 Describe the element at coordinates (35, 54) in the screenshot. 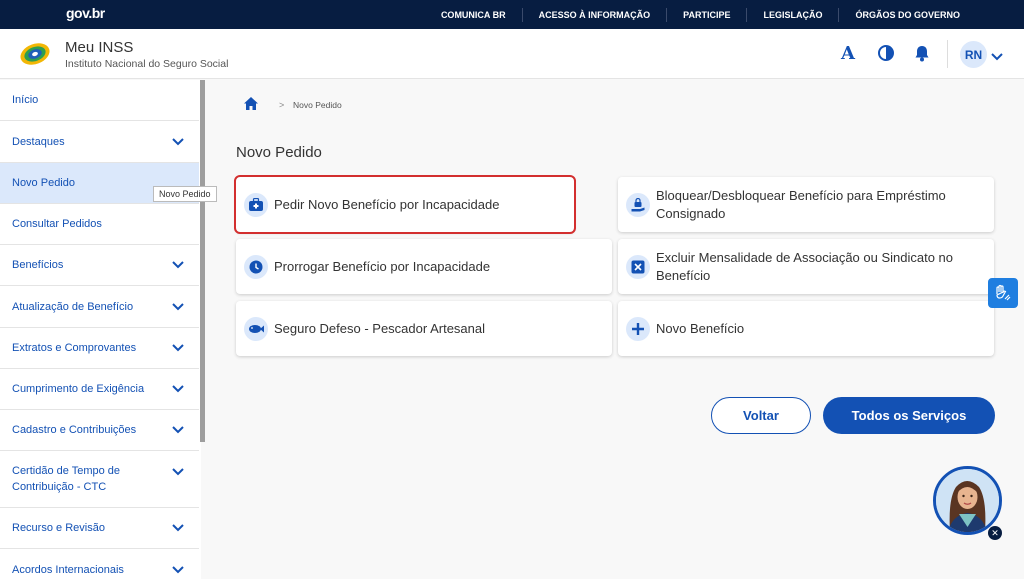

I see `inss-logo` at that location.